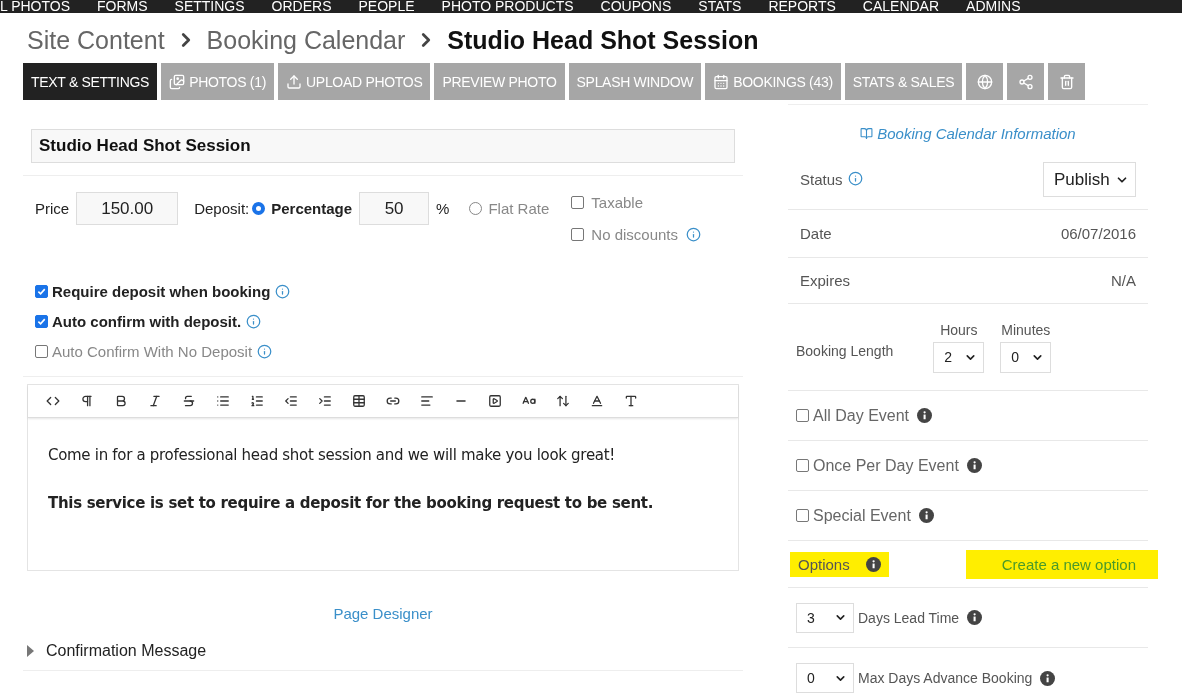 The image size is (1182, 696). I want to click on nav-link: ADMINS, so click(993, 6).